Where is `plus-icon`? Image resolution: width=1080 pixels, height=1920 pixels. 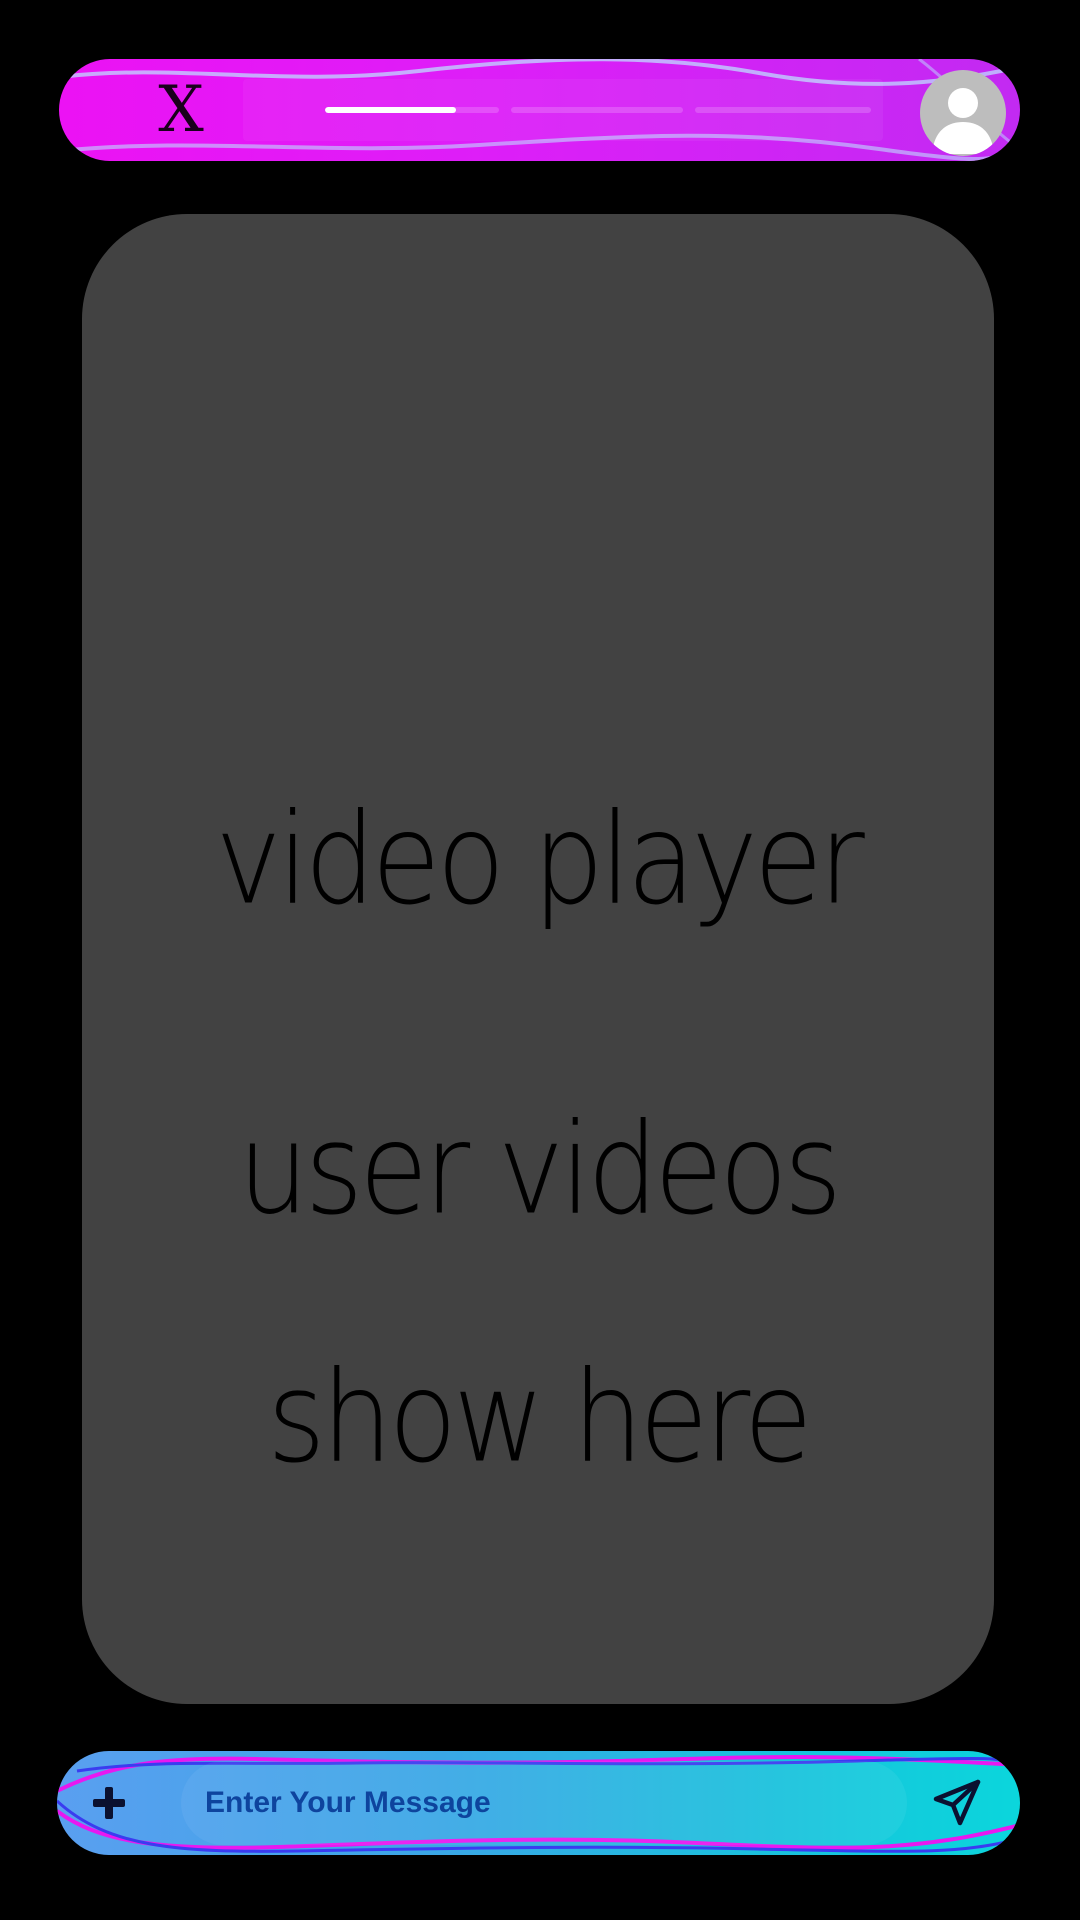
plus-icon is located at coordinates (109, 1803).